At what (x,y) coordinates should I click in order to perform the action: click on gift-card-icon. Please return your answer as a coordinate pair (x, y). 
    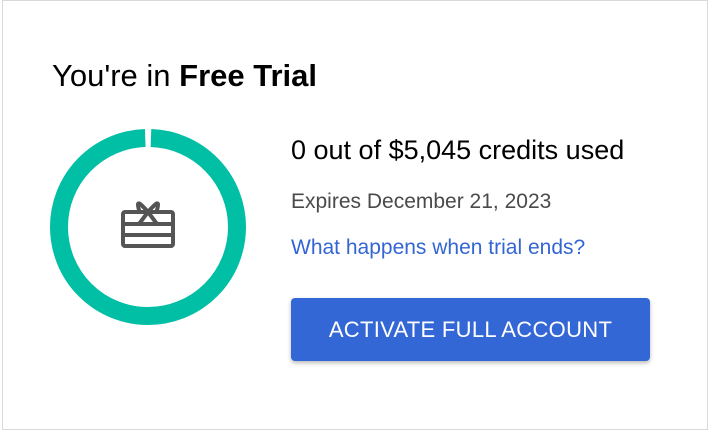
    Looking at the image, I should click on (148, 224).